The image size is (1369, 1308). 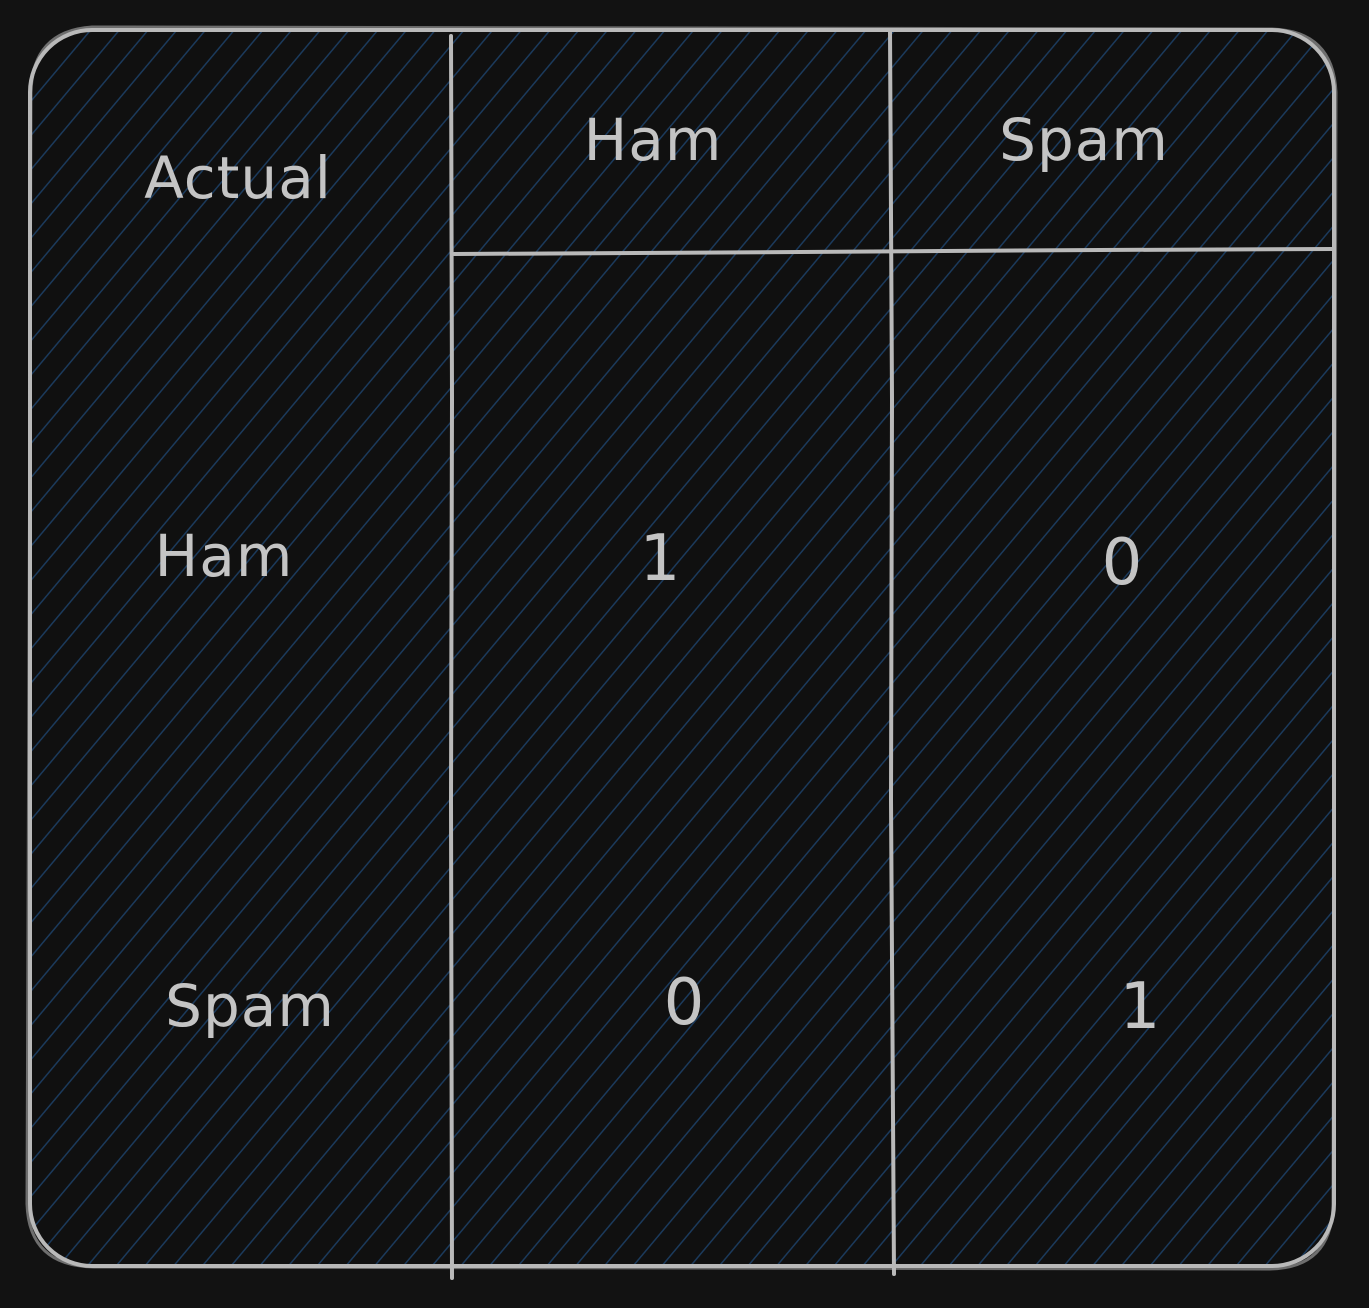 I want to click on column-header-spam: Spam, so click(x=1084, y=140).